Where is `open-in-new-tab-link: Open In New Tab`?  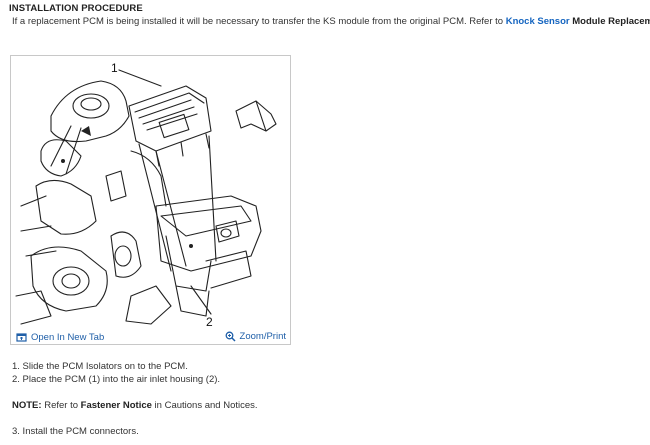 open-in-new-tab-link: Open In New Tab is located at coordinates (60, 337).